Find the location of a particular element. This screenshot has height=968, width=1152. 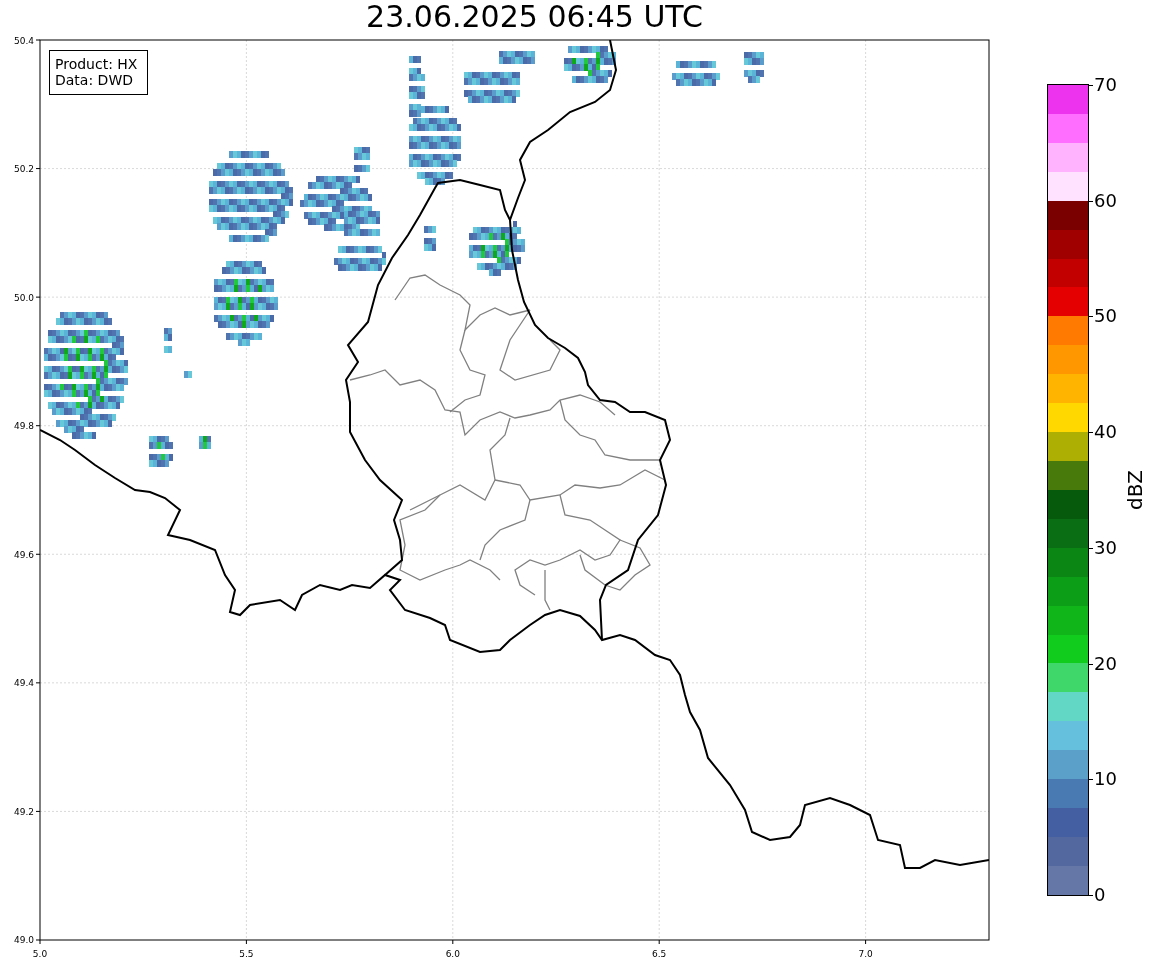

colorbar-tick-label: 30 is located at coordinates (1105, 547).